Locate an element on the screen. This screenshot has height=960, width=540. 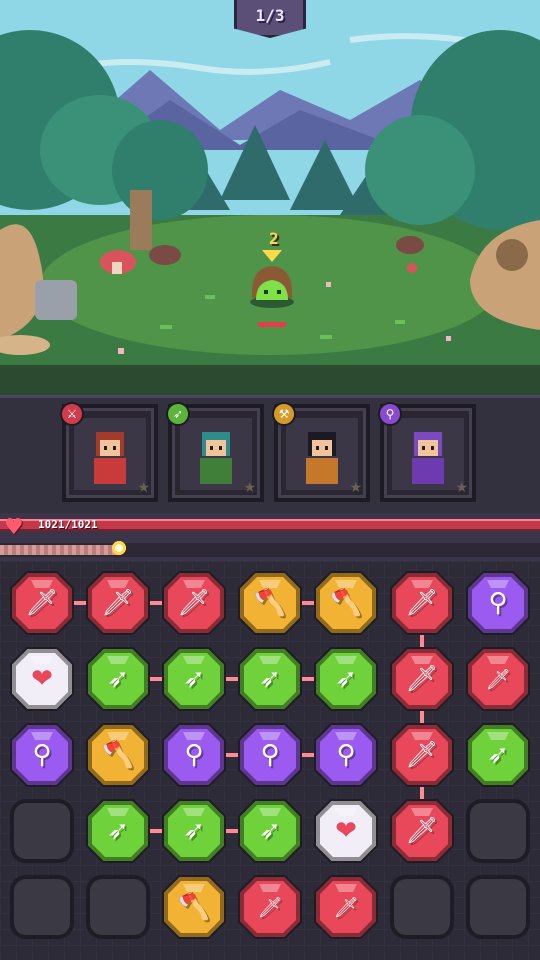
hero-portrait-pirate is located at coordinates (322, 454).